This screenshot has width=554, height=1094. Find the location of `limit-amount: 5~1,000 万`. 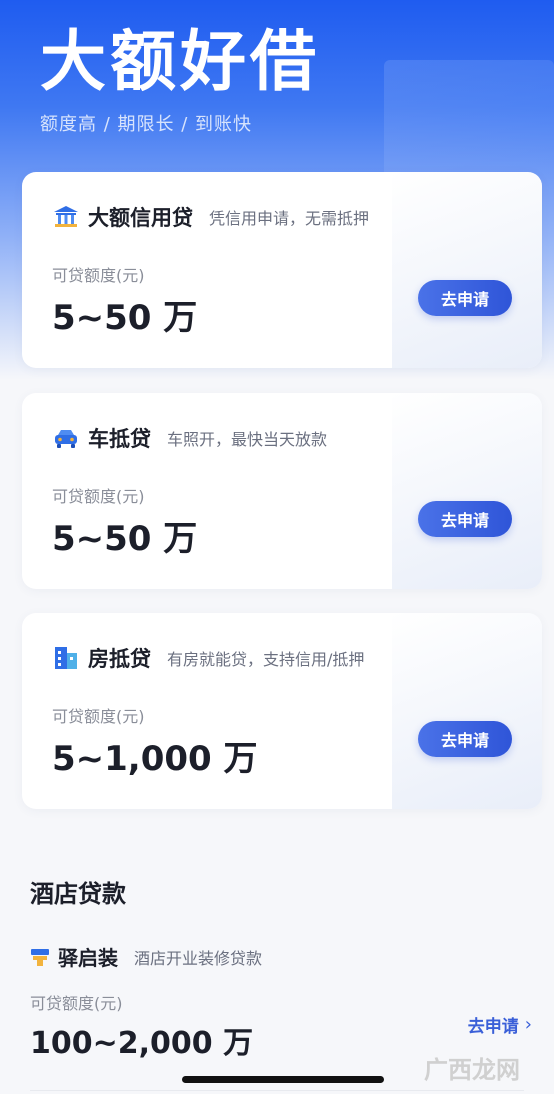

limit-amount: 5~1,000 万 is located at coordinates (155, 759).